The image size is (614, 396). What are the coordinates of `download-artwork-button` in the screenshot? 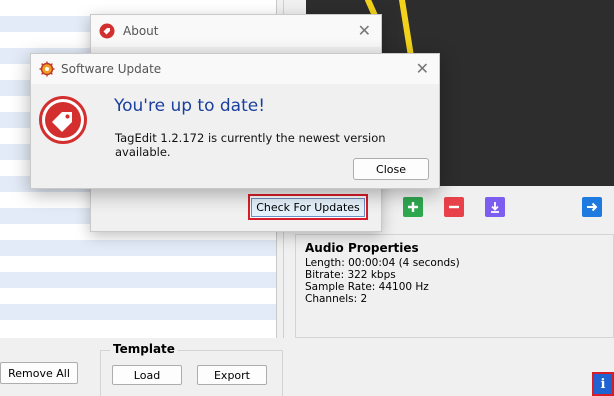 It's located at (495, 207).